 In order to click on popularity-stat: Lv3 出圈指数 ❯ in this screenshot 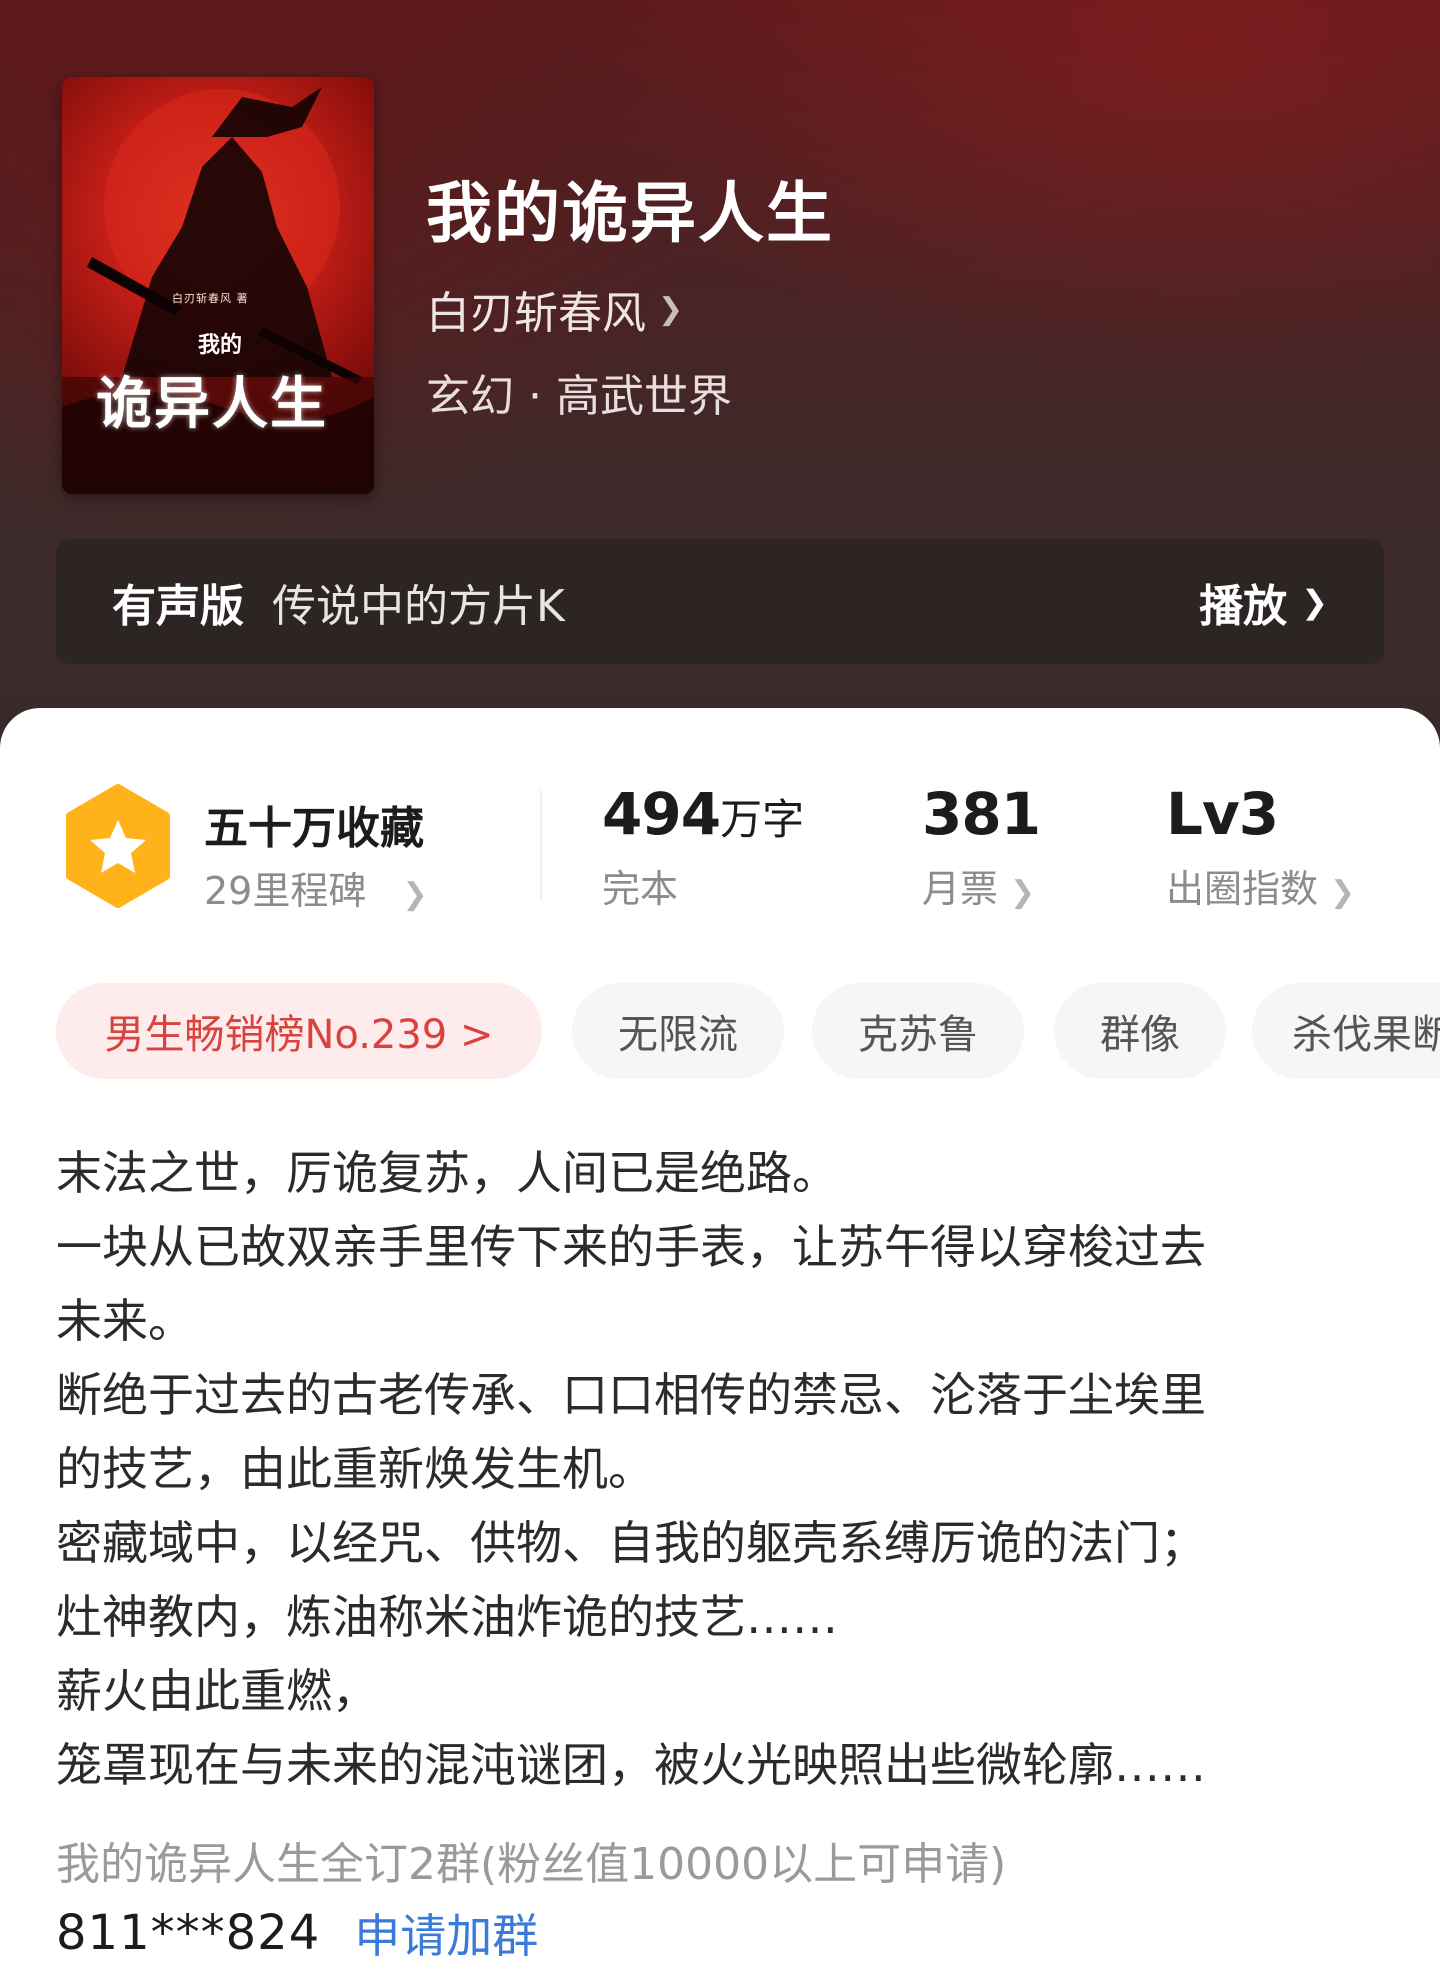, I will do `click(1260, 846)`.